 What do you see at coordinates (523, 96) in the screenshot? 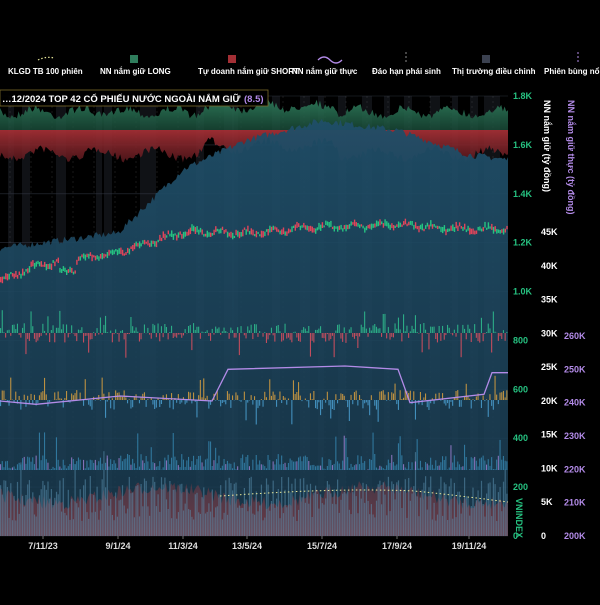
I see `vnindex-tick: 1.8K` at bounding box center [523, 96].